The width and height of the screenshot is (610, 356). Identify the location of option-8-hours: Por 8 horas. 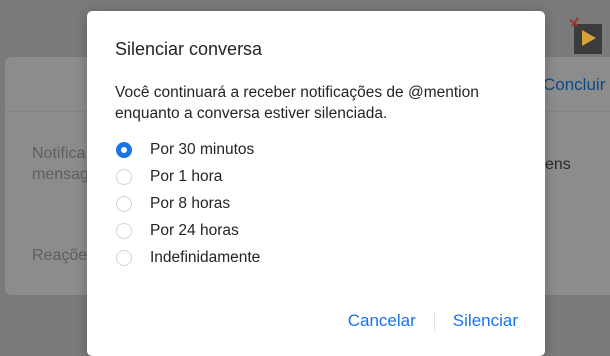
(187, 203).